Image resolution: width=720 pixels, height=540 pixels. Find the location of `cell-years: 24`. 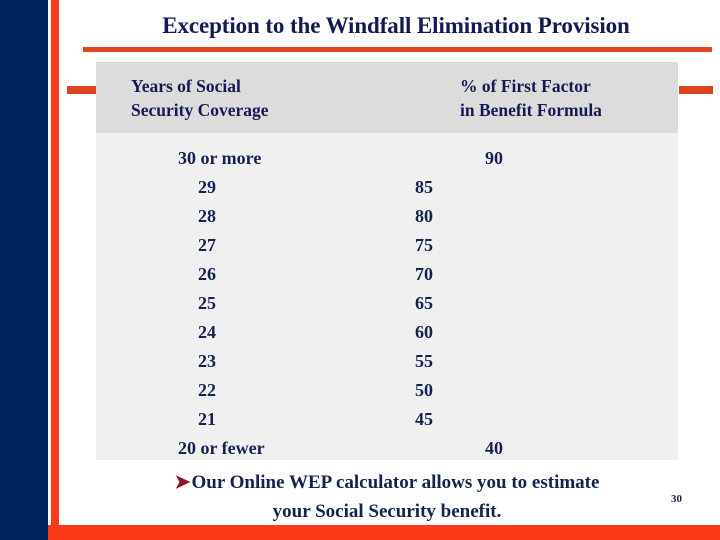

cell-years: 24 is located at coordinates (207, 332).